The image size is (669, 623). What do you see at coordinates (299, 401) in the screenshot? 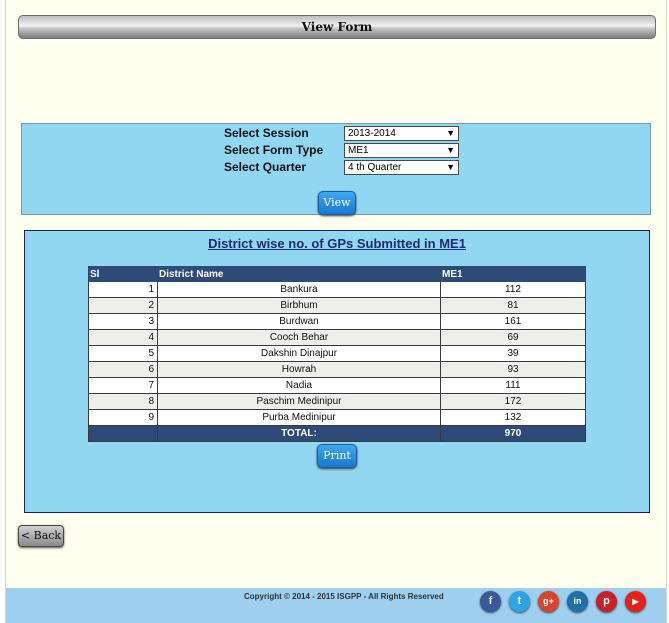
I see `district-link: Paschim Medinipur` at bounding box center [299, 401].